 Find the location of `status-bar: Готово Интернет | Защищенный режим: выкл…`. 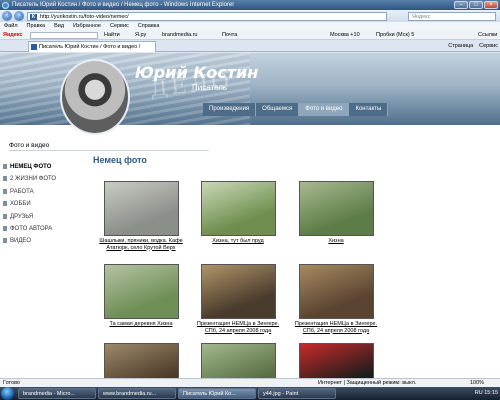

status-bar: Готово Интернет | Защищенный режим: выкл… is located at coordinates (250, 382).